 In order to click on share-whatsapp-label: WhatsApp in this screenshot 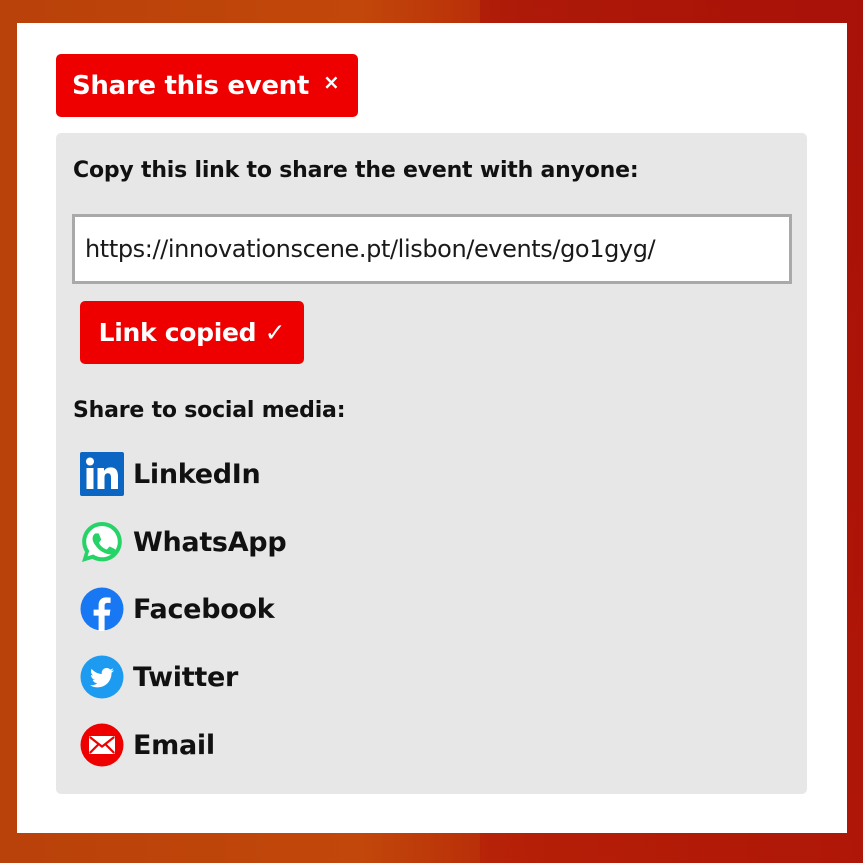, I will do `click(210, 542)`.